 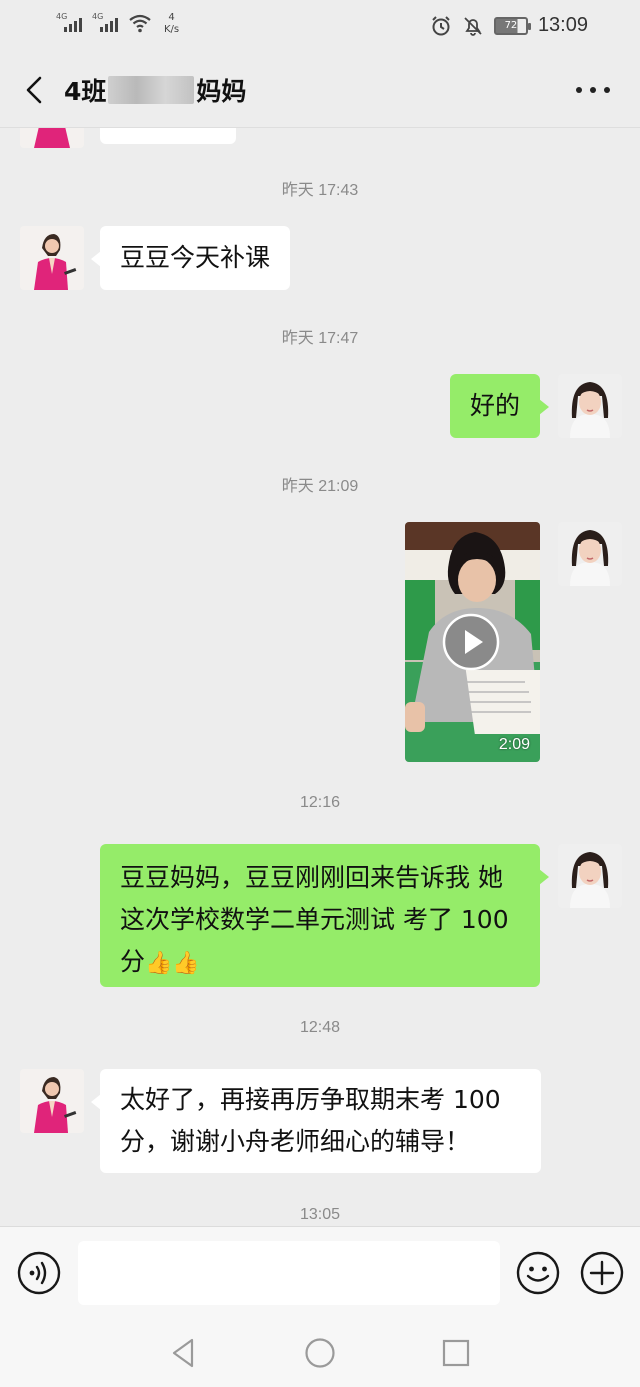 I want to click on system-navigation-bar, so click(x=320, y=1353).